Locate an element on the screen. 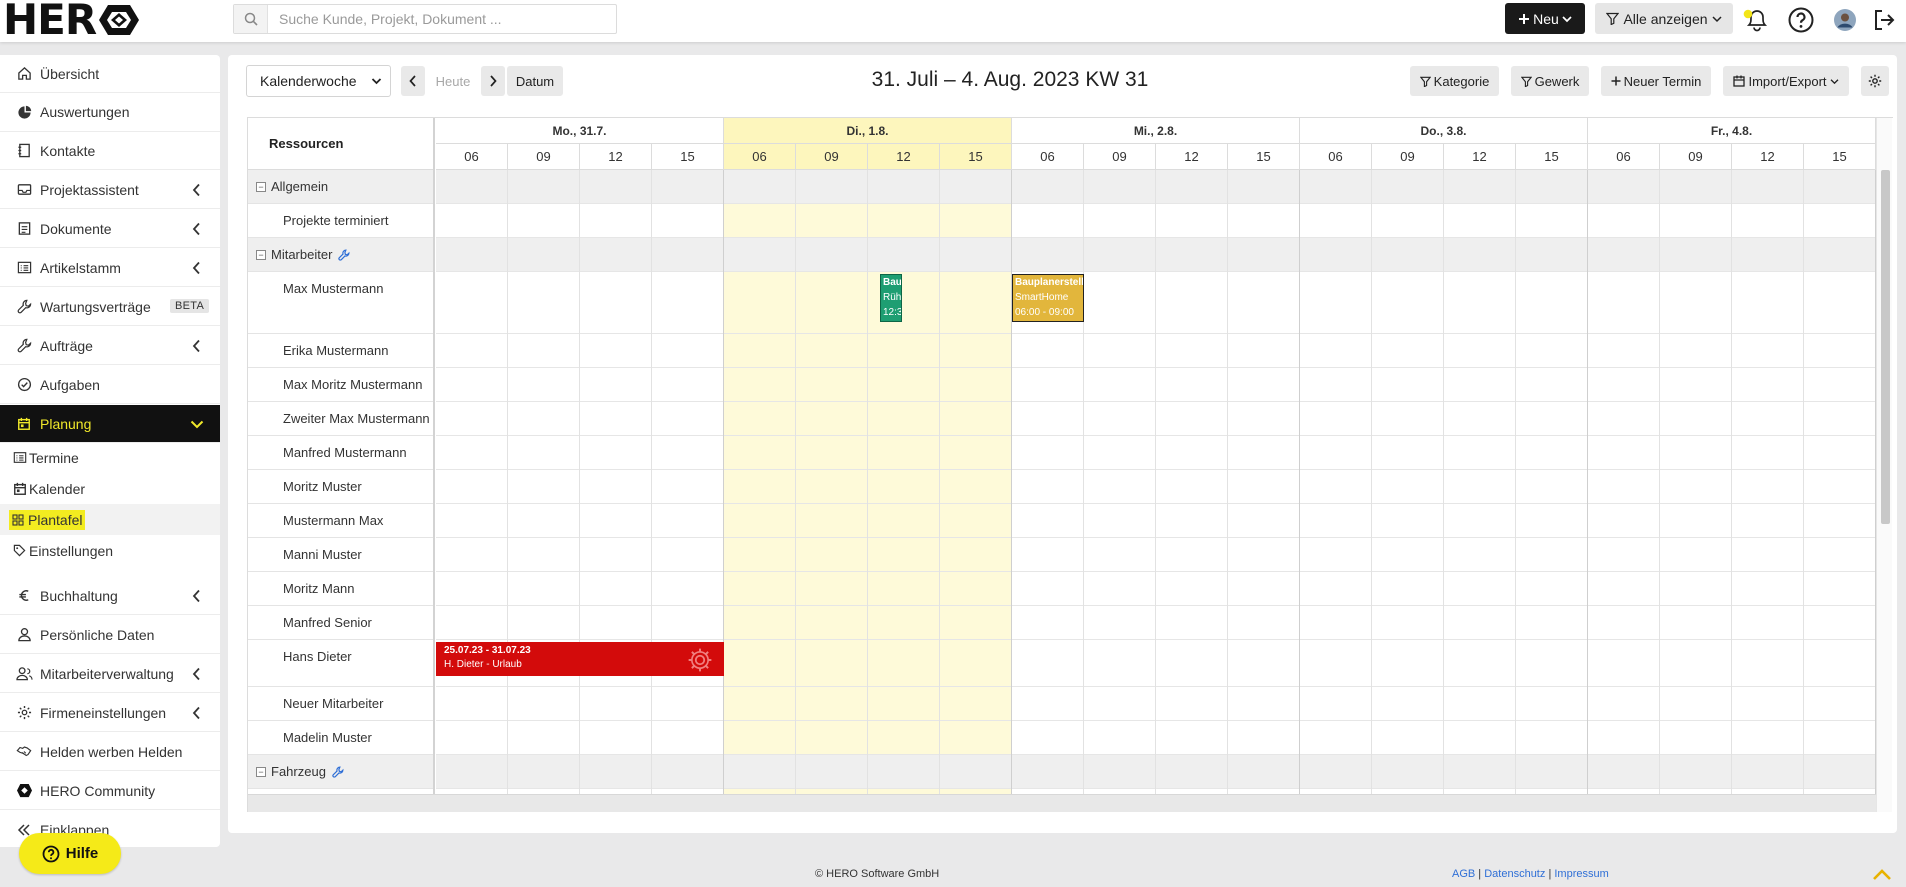  resource-row-moritz-mann: Moritz Mann is located at coordinates (340, 589).